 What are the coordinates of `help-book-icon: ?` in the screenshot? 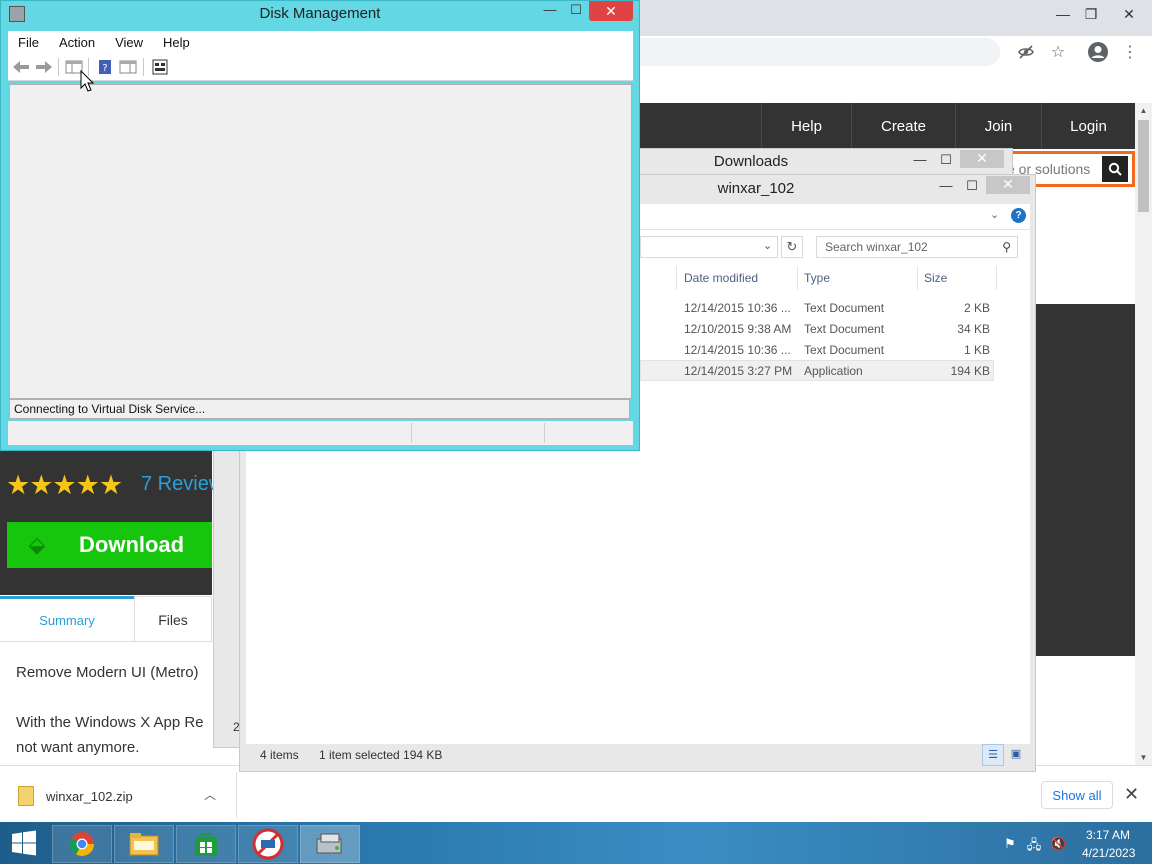 It's located at (105, 67).